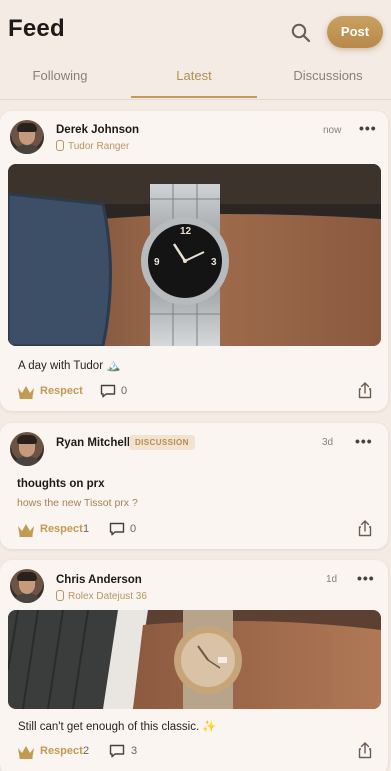  Describe the element at coordinates (36, 28) in the screenshot. I see `page-title: Feed` at that location.